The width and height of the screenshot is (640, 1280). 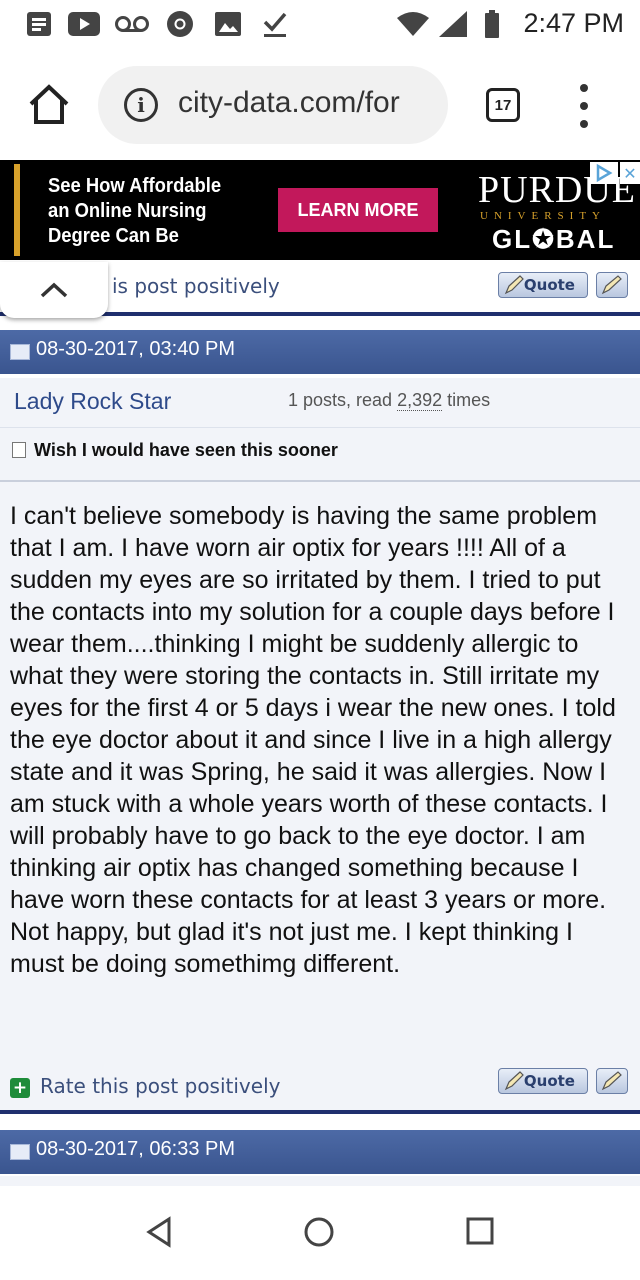 I want to click on home-icon, so click(x=49, y=105).